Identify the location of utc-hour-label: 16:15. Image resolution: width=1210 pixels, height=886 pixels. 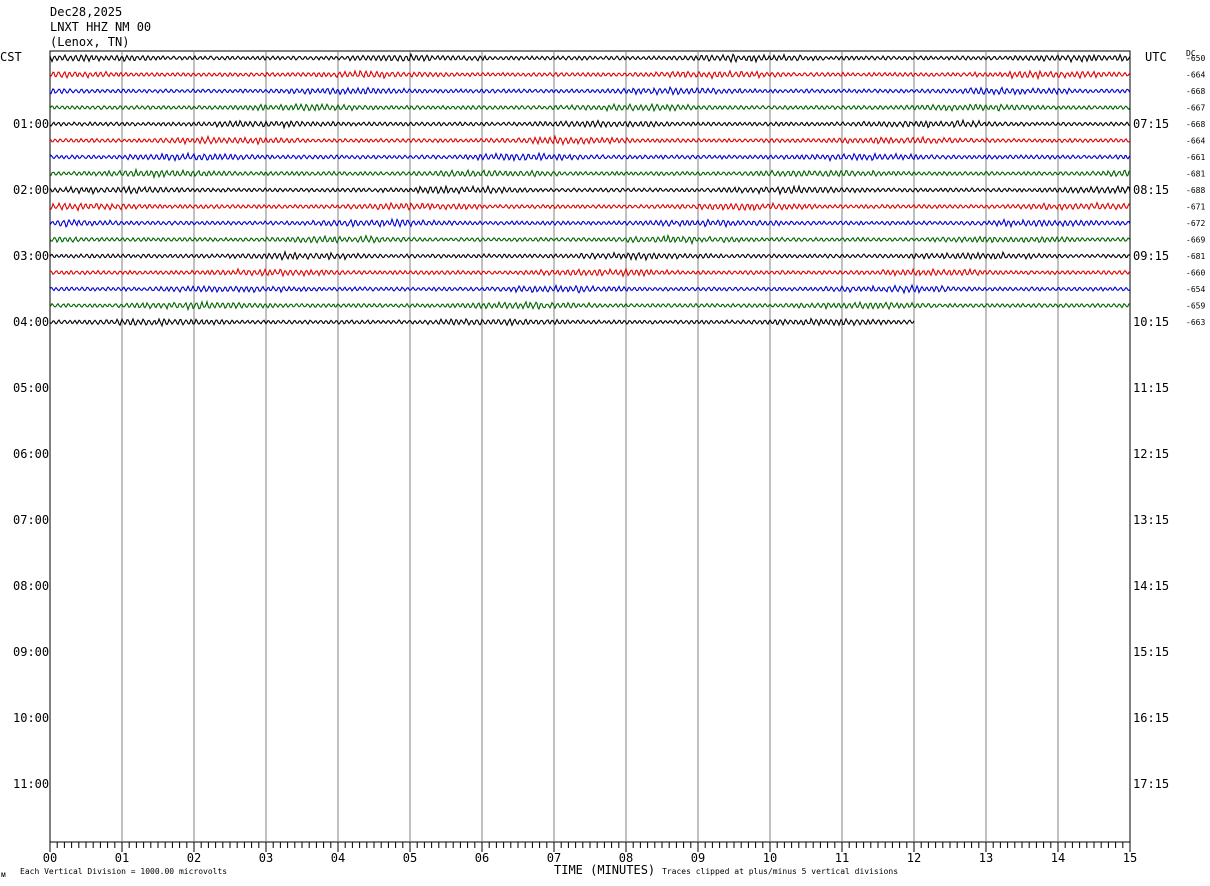
(1151, 718).